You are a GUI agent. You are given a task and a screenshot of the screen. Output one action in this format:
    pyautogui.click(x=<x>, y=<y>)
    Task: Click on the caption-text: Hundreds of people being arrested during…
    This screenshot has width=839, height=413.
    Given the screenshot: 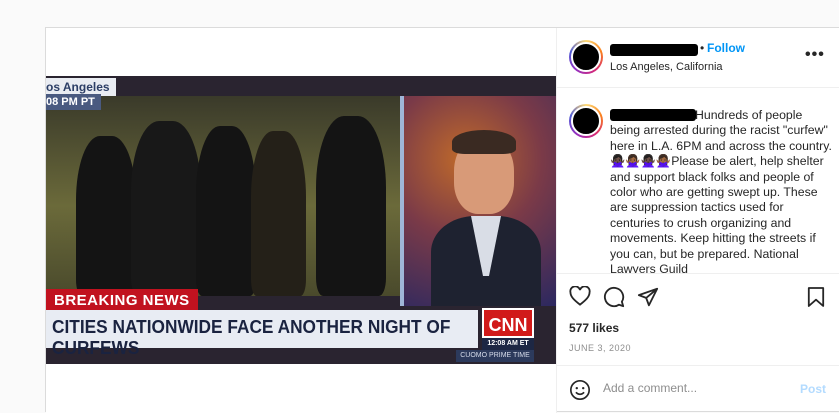 What is the action you would take?
    pyautogui.click(x=721, y=191)
    